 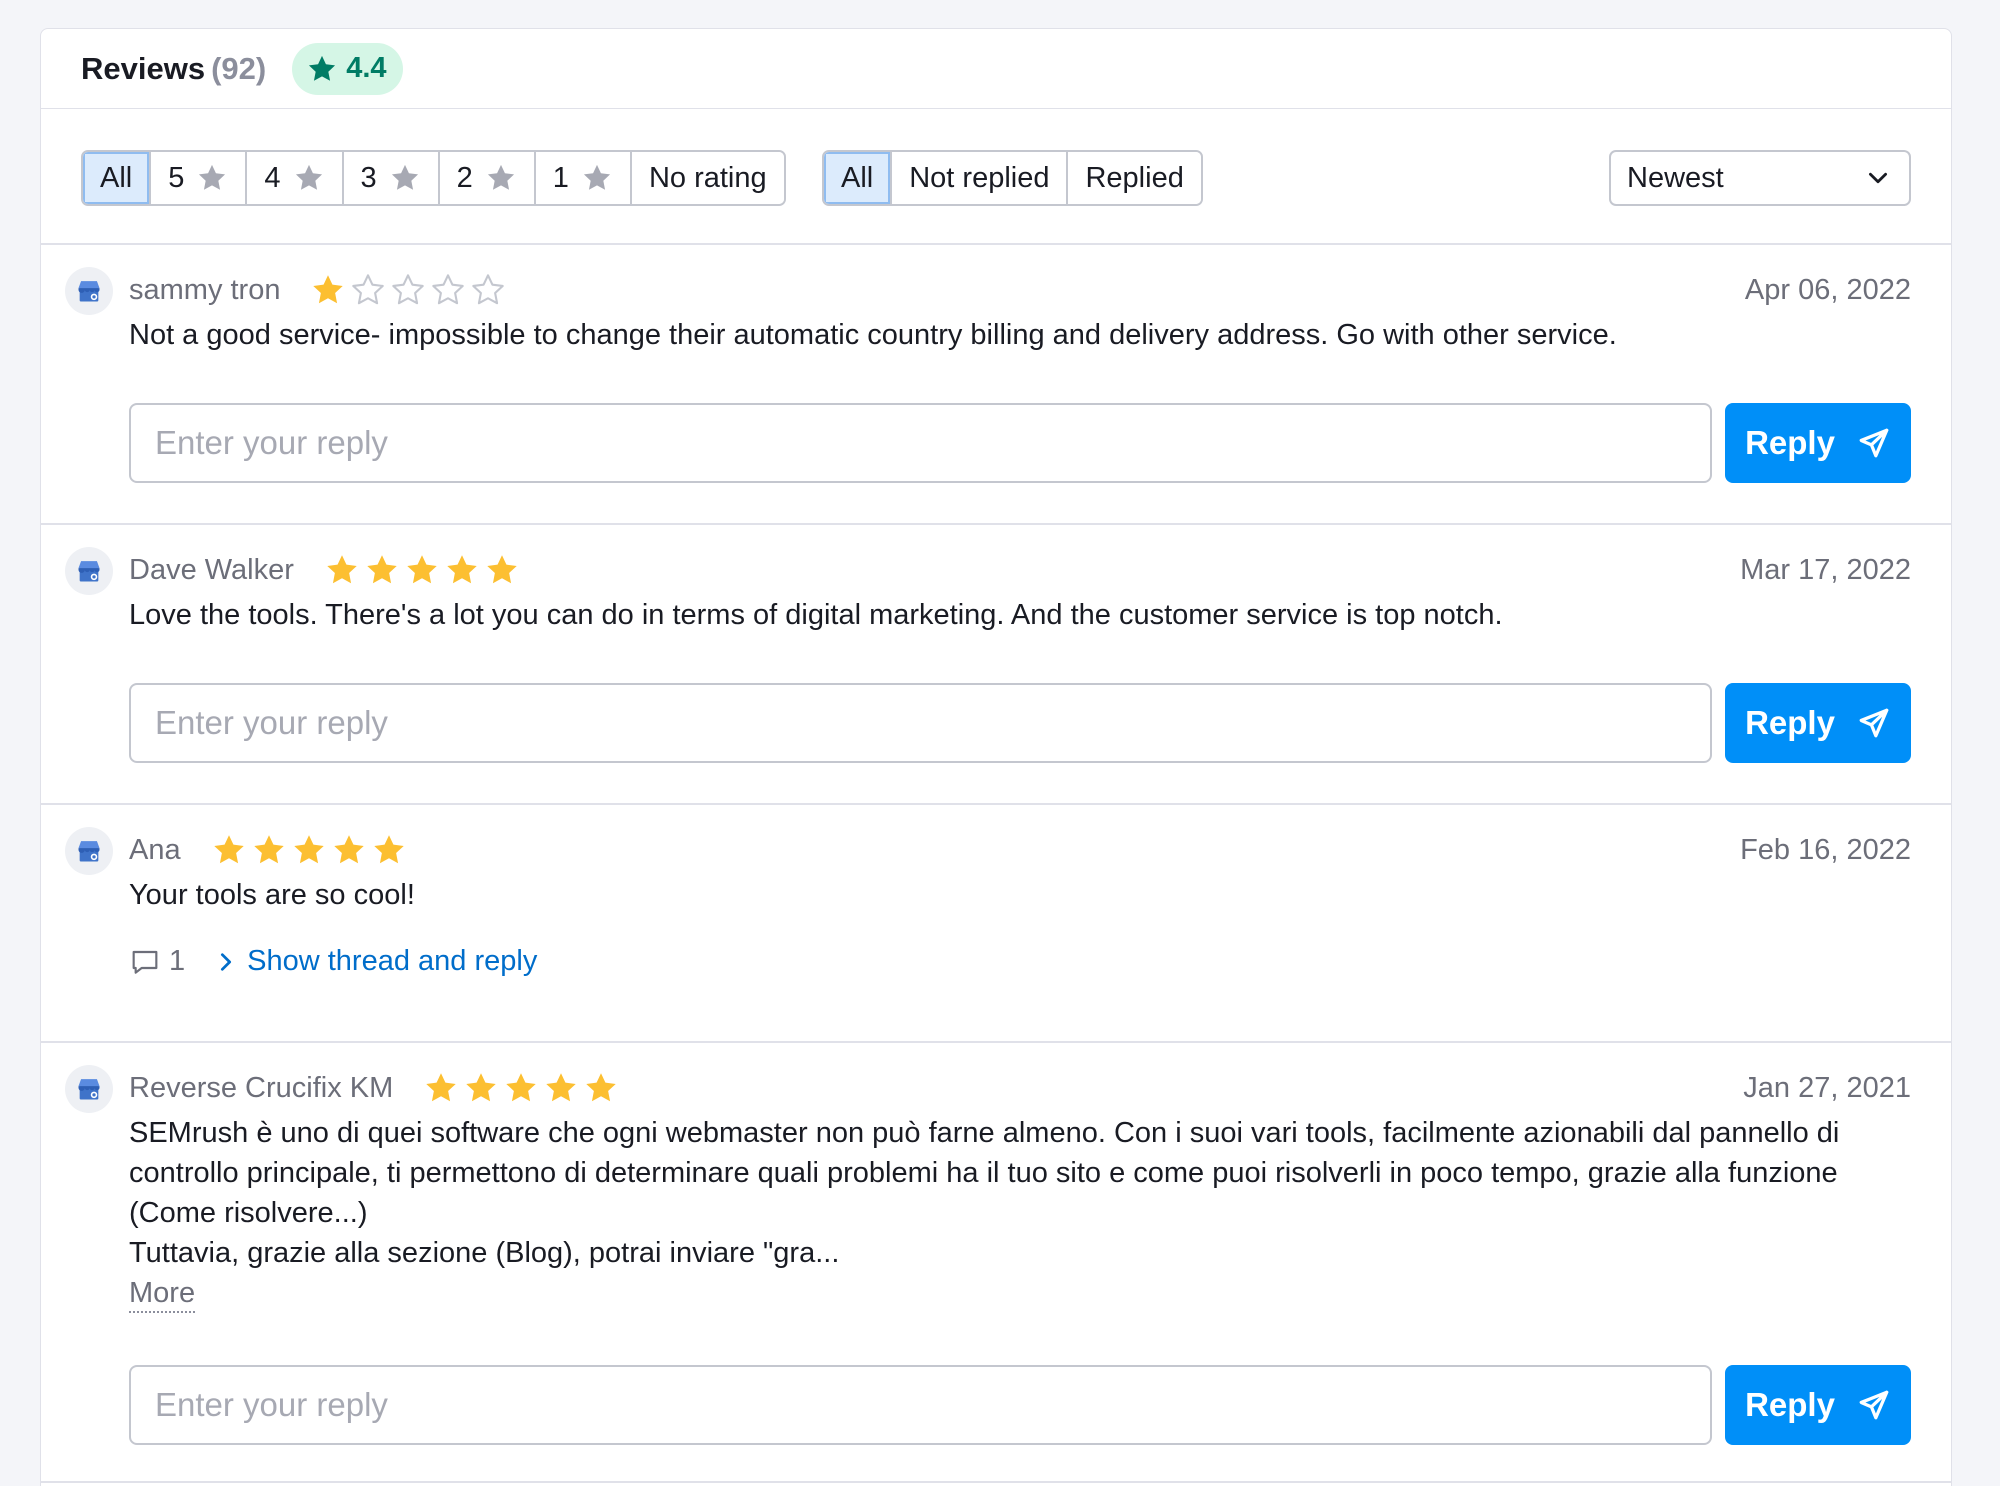 What do you see at coordinates (1827, 1087) in the screenshot?
I see `review-date: Jan 27, 2021` at bounding box center [1827, 1087].